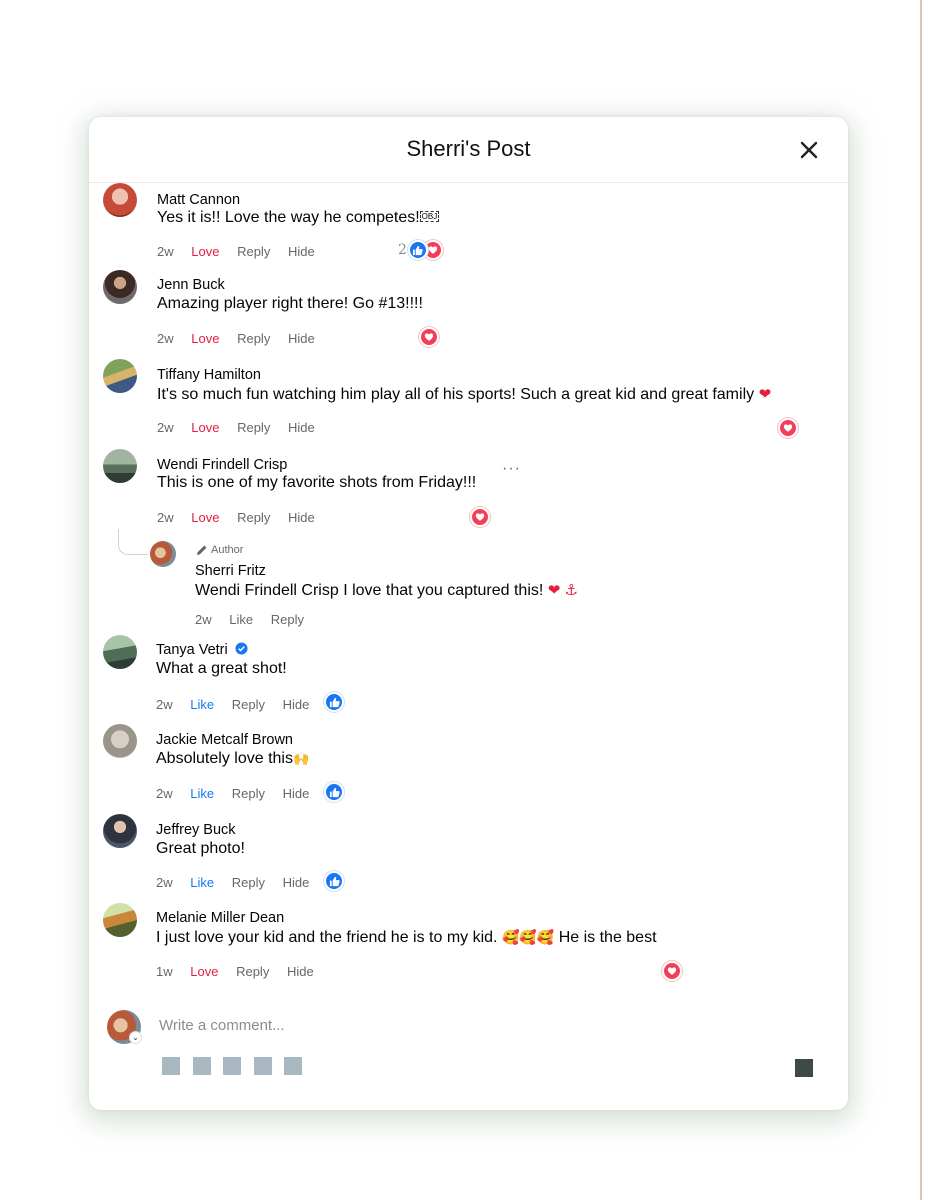  What do you see at coordinates (402, 250) in the screenshot?
I see `reaction-count: 2` at bounding box center [402, 250].